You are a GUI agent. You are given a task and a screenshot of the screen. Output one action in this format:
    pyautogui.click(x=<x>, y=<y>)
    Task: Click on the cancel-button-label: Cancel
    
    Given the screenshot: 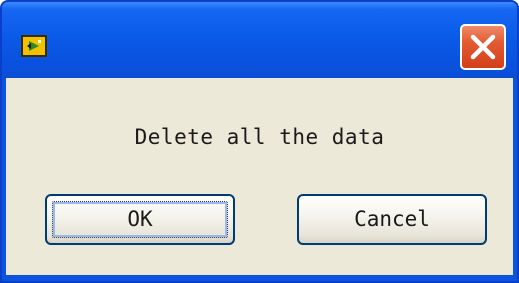 What is the action you would take?
    pyautogui.click(x=392, y=219)
    